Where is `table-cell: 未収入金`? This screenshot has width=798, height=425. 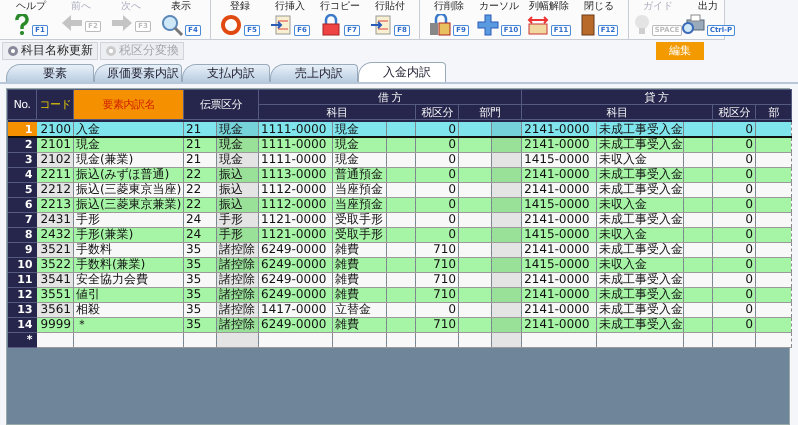 table-cell: 未収入金 is located at coordinates (640, 159).